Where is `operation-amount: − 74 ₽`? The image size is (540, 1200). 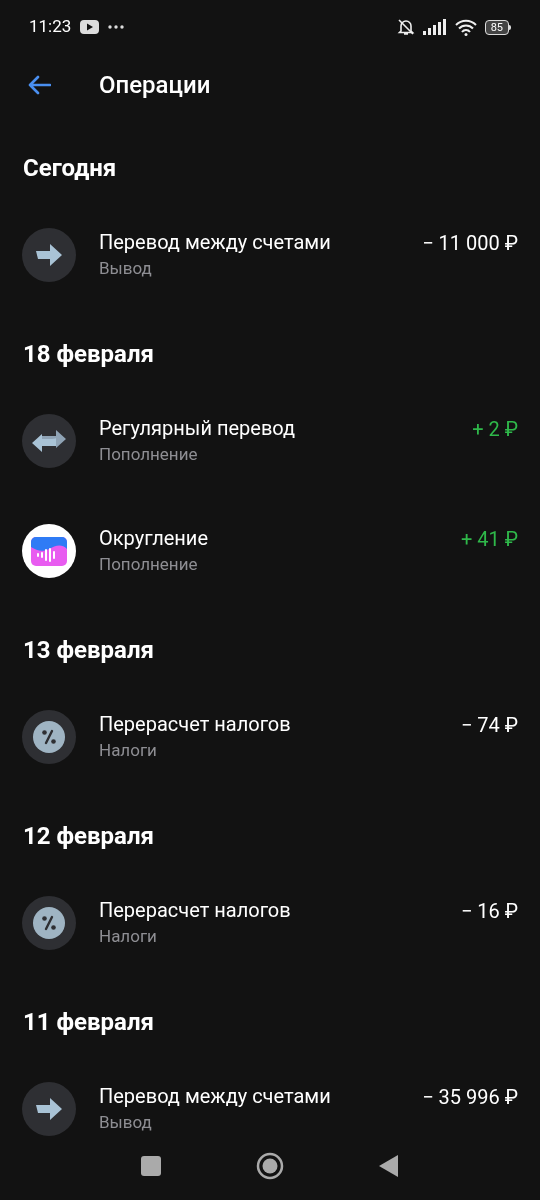 operation-amount: − 74 ₽ is located at coordinates (489, 725).